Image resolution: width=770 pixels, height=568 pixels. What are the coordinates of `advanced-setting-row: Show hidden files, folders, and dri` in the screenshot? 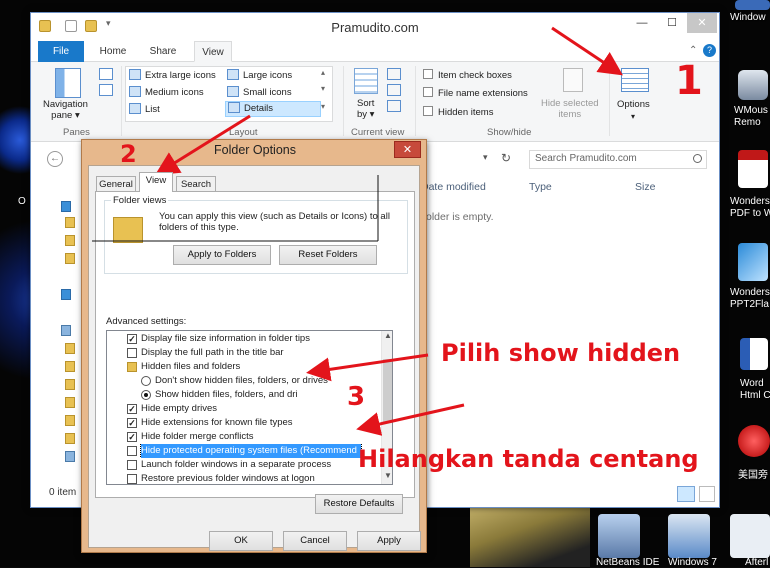 It's located at (243, 395).